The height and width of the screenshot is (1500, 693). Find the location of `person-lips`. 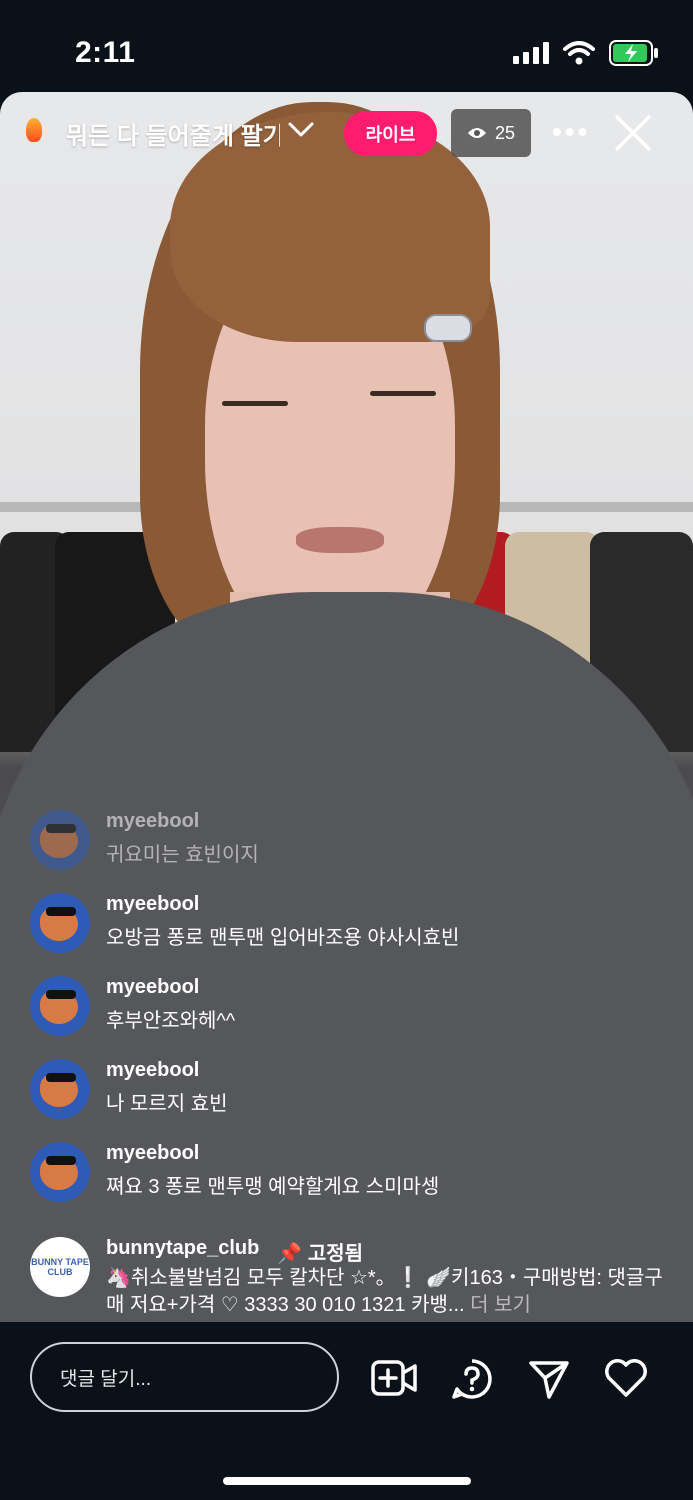

person-lips is located at coordinates (340, 540).